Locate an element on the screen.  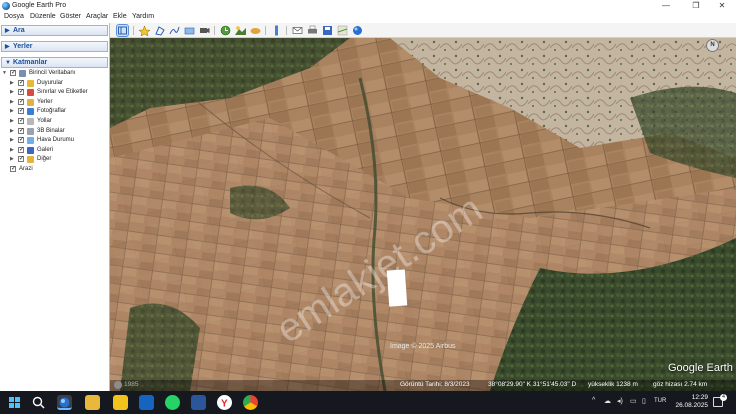
menu-view: Göster is located at coordinates (70, 16).